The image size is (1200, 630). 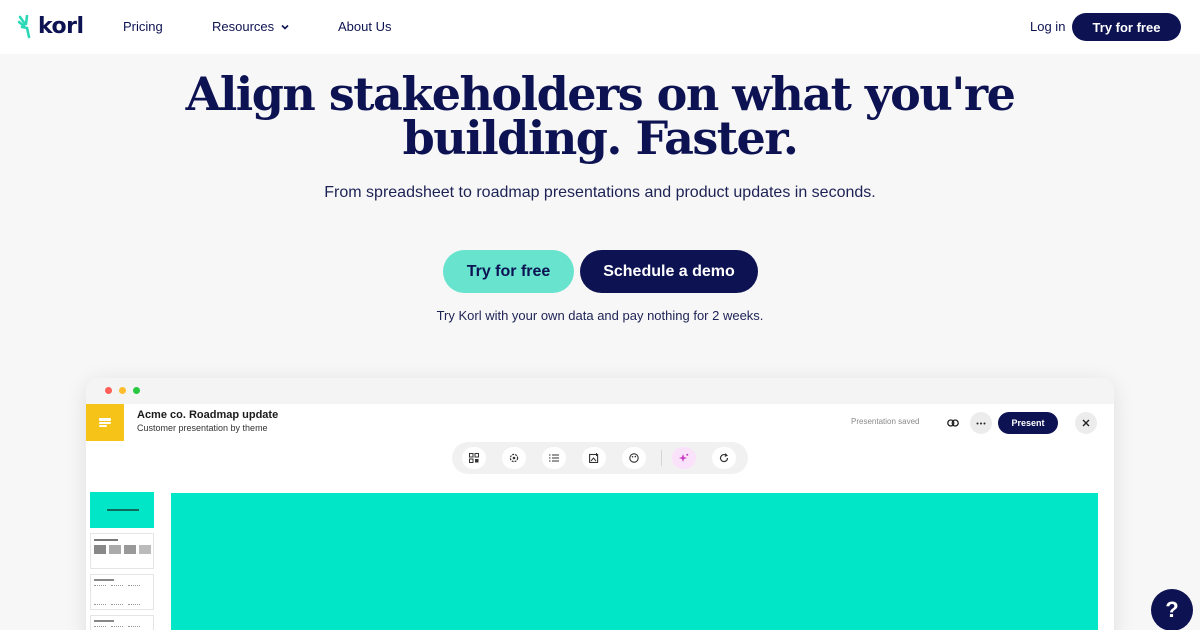 I want to click on presentation-title: Acme co. Roadmap update, so click(x=208, y=415).